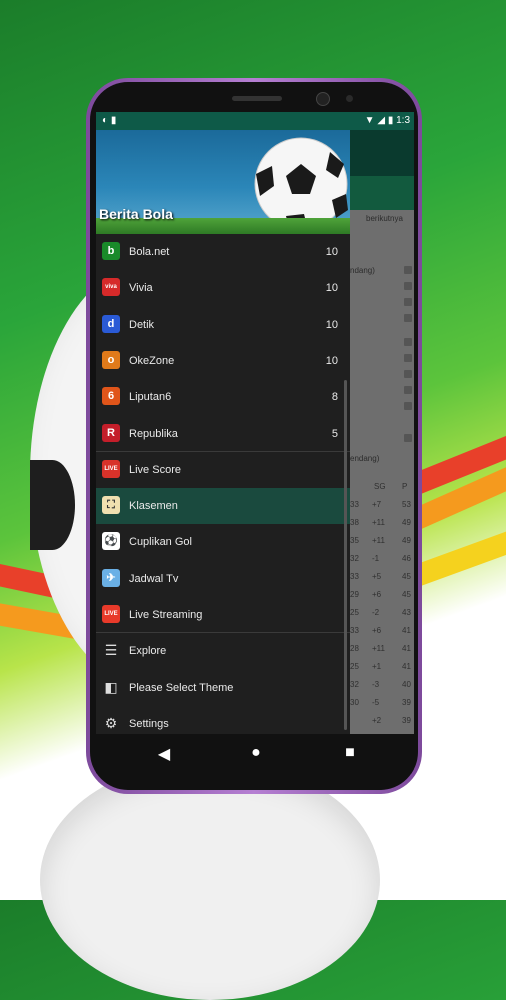 The image size is (506, 1000). What do you see at coordinates (164, 754) in the screenshot?
I see `back-button: ◀` at bounding box center [164, 754].